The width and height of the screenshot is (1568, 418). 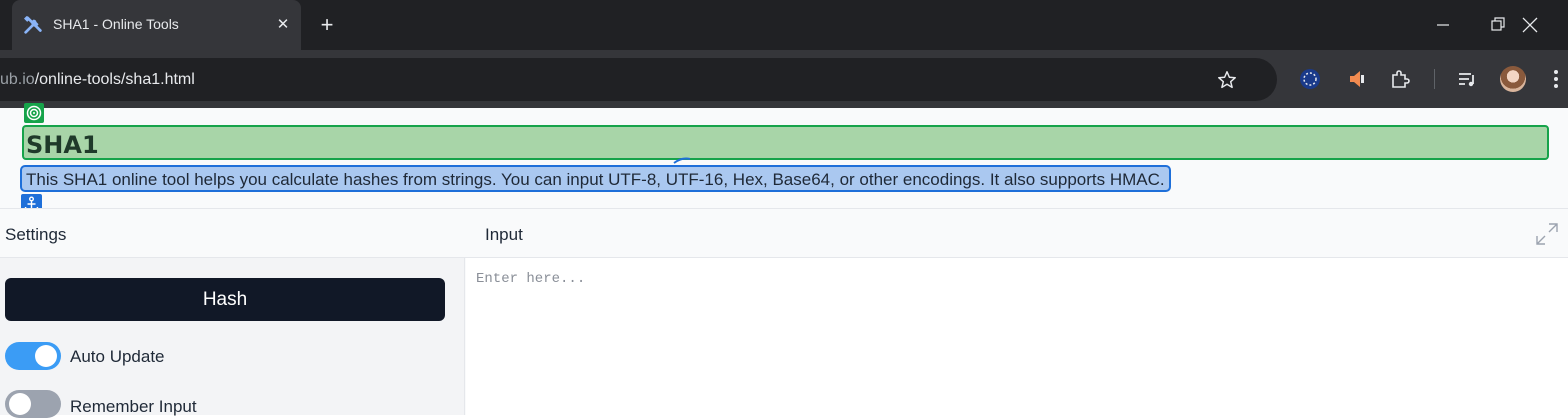 I want to click on panel-header-bar: Settings Input, so click(x=784, y=233).